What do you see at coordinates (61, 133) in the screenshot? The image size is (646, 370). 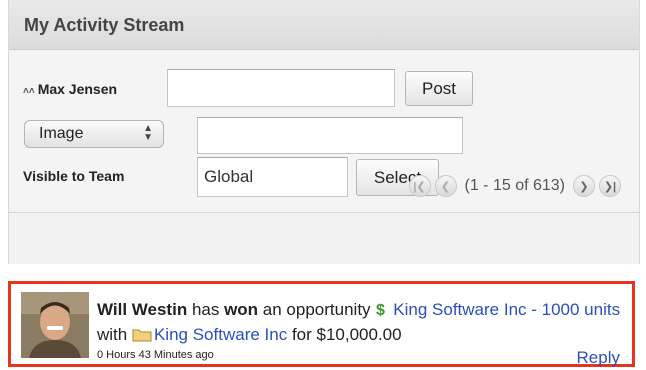 I see `attachment-type-value: Image` at bounding box center [61, 133].